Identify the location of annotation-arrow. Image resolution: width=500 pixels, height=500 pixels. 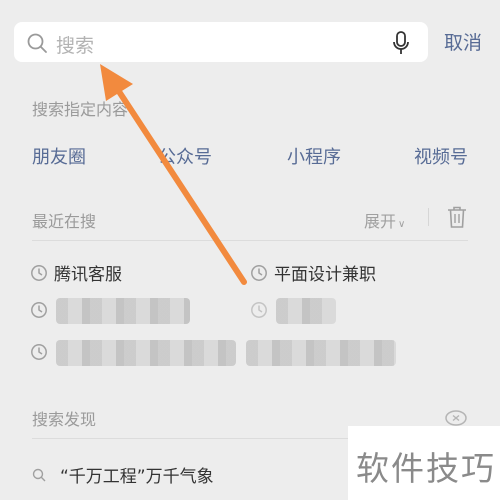
(173, 174).